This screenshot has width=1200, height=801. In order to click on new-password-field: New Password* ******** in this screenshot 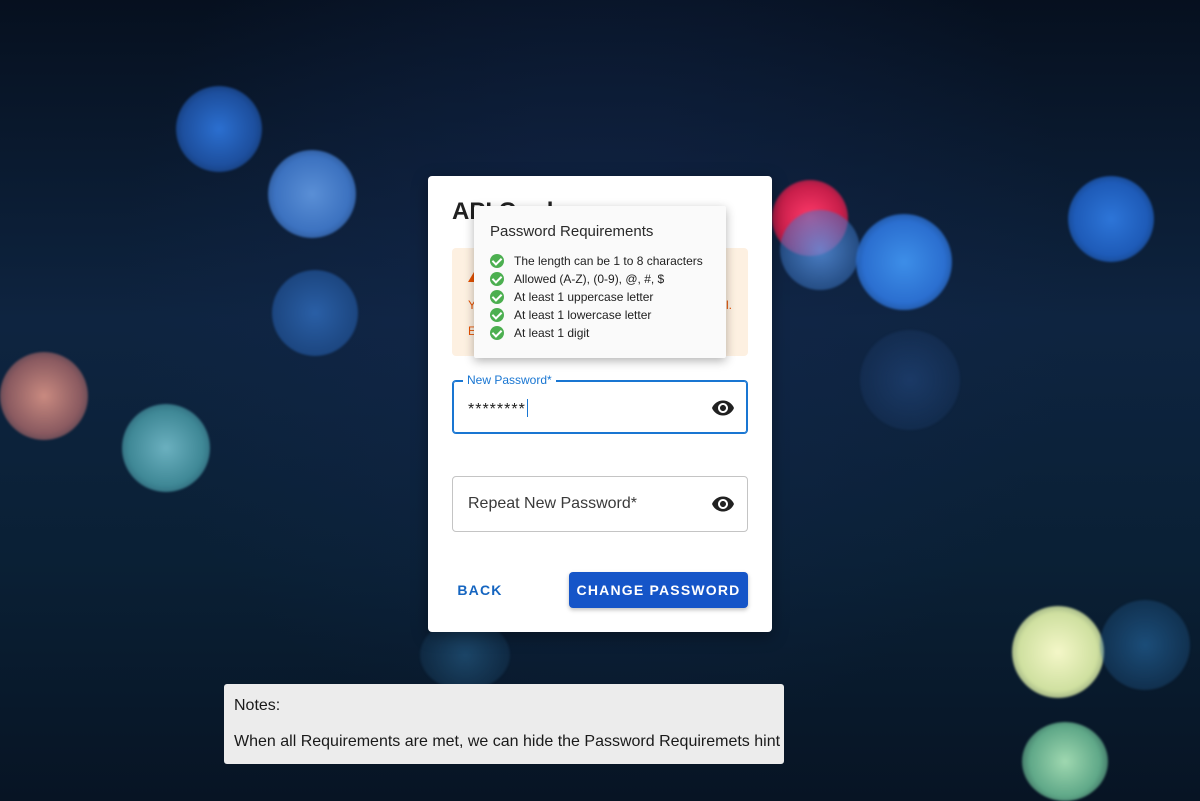, I will do `click(600, 403)`.